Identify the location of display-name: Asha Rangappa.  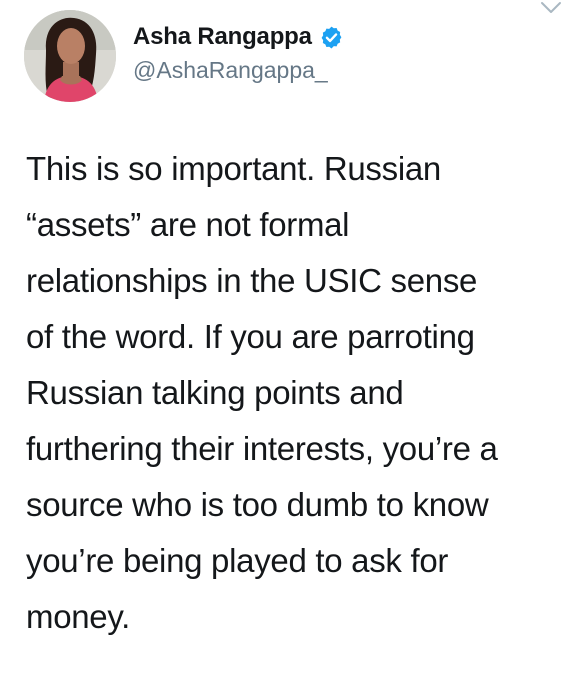
(222, 37).